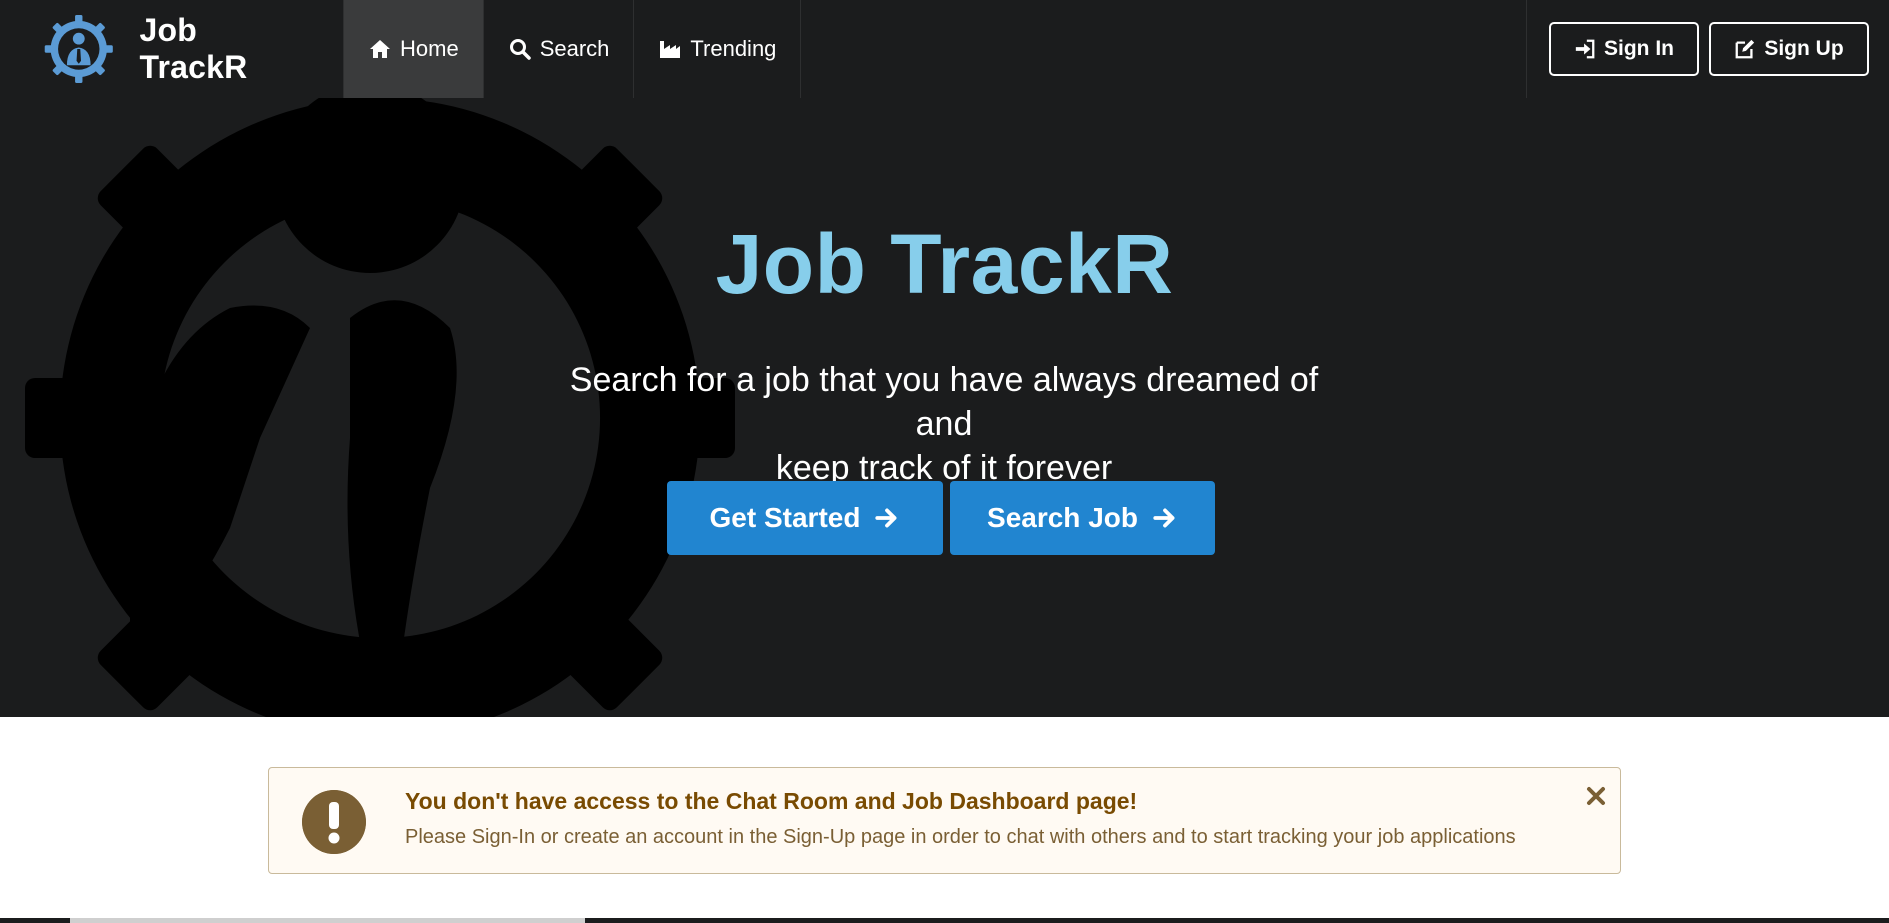 This screenshot has height=923, width=1889. I want to click on brand: Job TrackR, so click(171, 49).